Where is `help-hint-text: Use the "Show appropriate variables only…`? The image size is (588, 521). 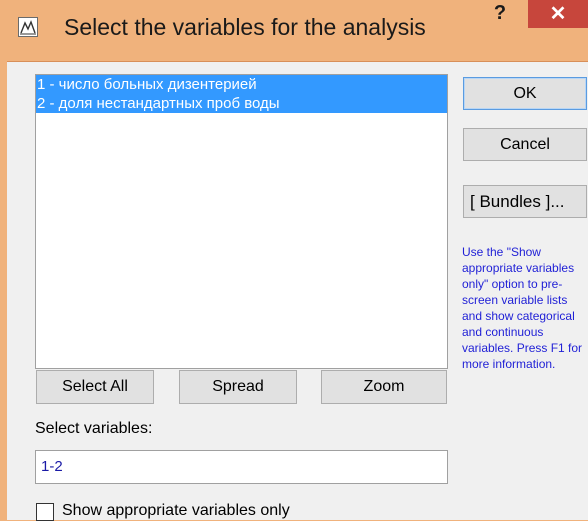 help-hint-text: Use the "Show appropriate variables only… is located at coordinates (522, 308).